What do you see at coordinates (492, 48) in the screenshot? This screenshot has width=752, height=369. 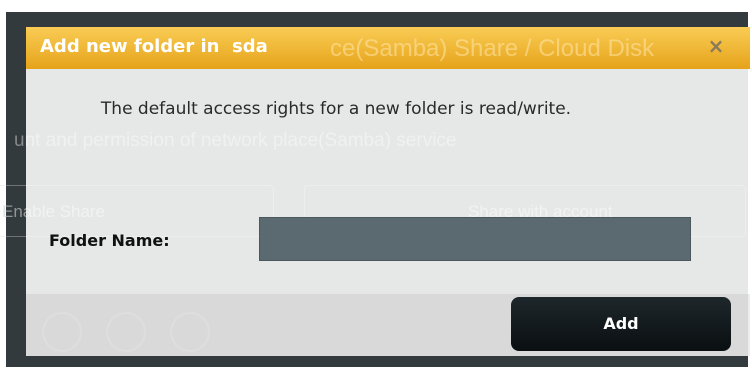 I see `background-title: ce(Samba) Share / Cloud Disk` at bounding box center [492, 48].